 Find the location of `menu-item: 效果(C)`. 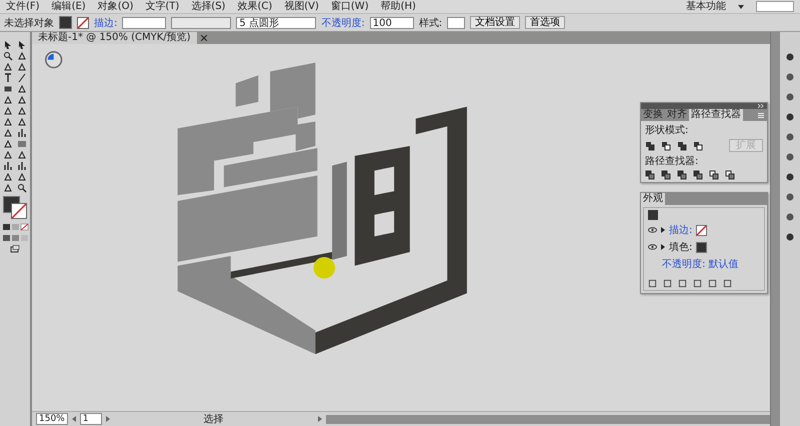

menu-item: 效果(C) is located at coordinates (254, 7).